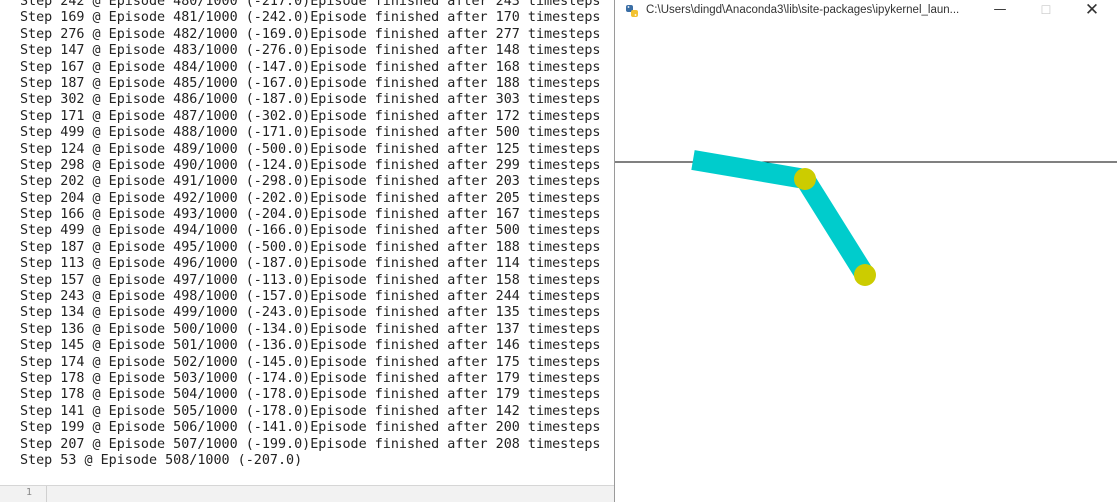 The image size is (1117, 502). What do you see at coordinates (632, 11) in the screenshot?
I see `python-icon` at bounding box center [632, 11].